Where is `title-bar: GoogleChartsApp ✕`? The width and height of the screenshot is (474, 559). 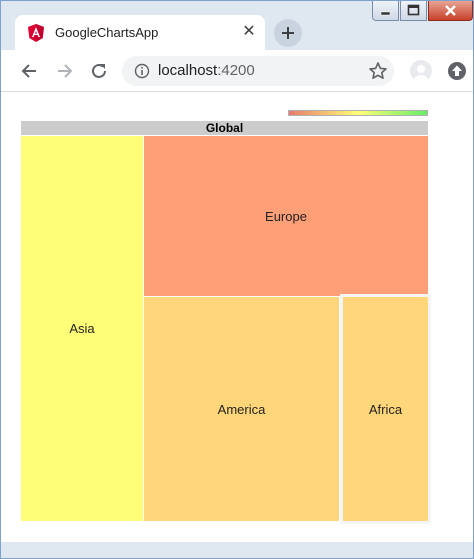 title-bar: GoogleChartsApp ✕ is located at coordinates (237, 25).